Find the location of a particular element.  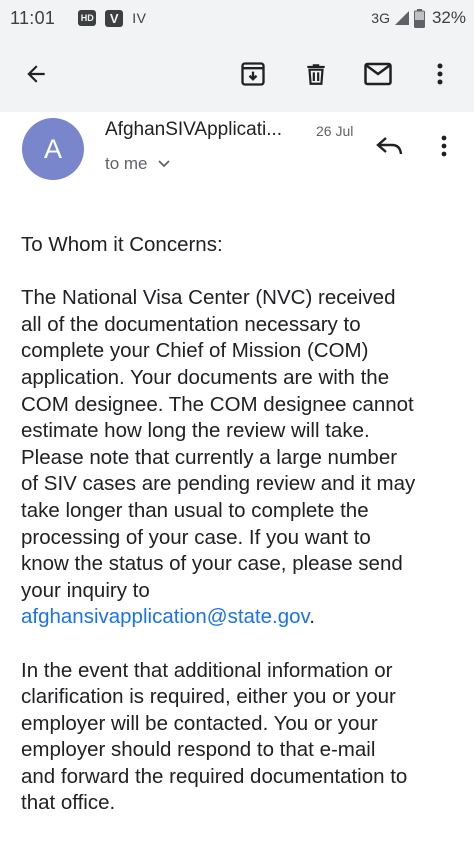

status-right: 3G 32% is located at coordinates (418, 18).